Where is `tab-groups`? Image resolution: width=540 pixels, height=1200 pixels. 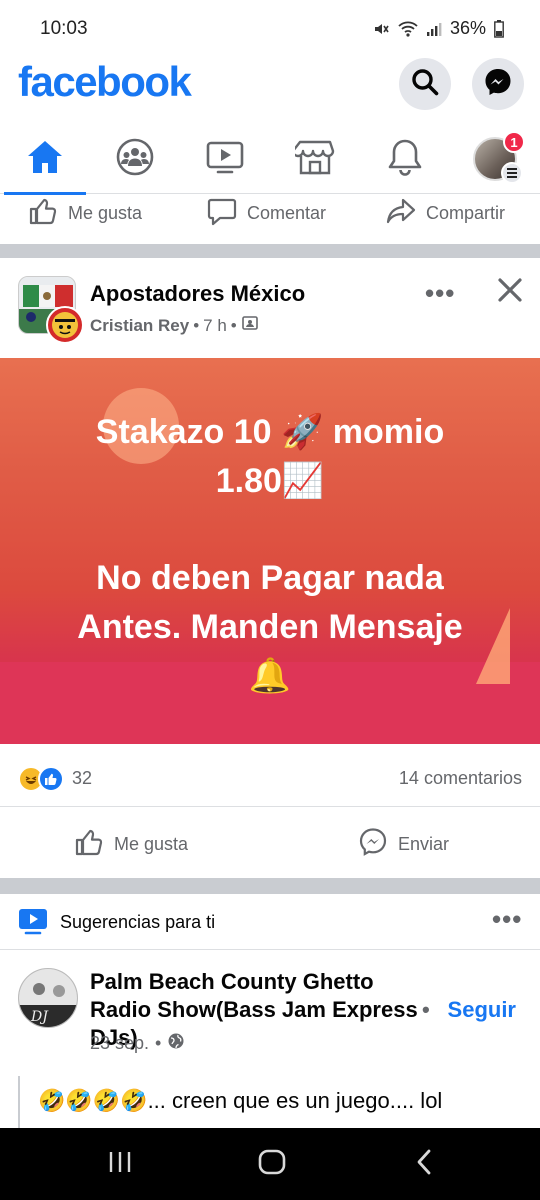 tab-groups is located at coordinates (135, 159).